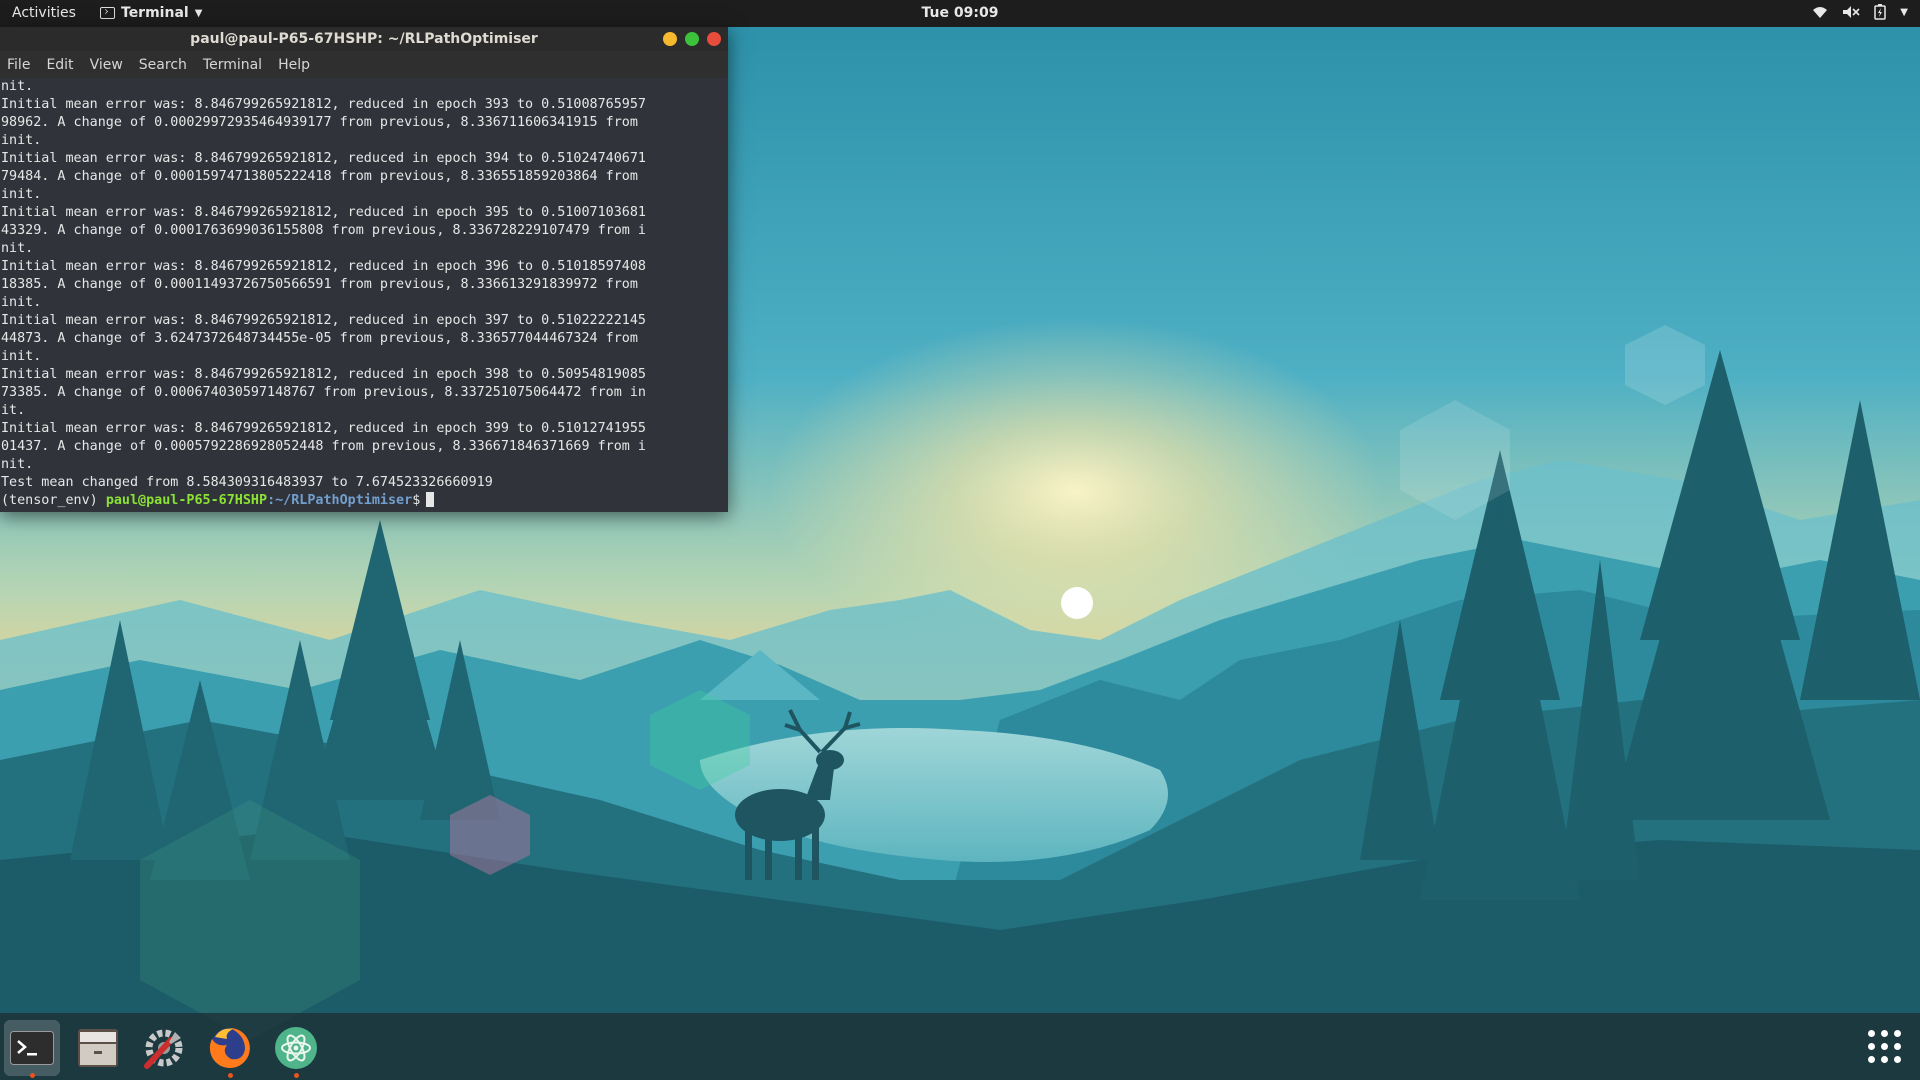  Describe the element at coordinates (155, 13) in the screenshot. I see `app-menu-label: Terminal` at that location.